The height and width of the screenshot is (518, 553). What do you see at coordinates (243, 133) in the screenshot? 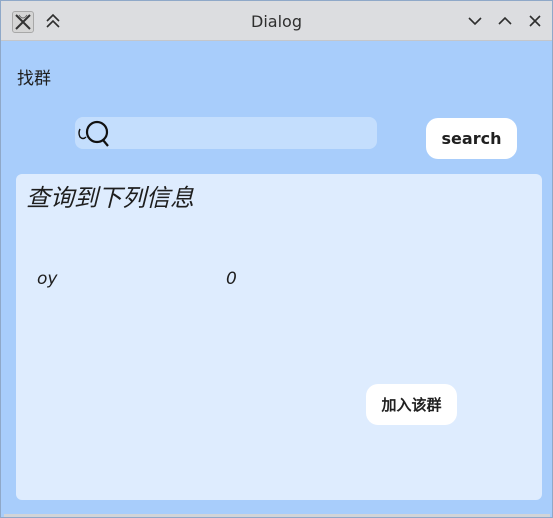
I see `search-input` at bounding box center [243, 133].